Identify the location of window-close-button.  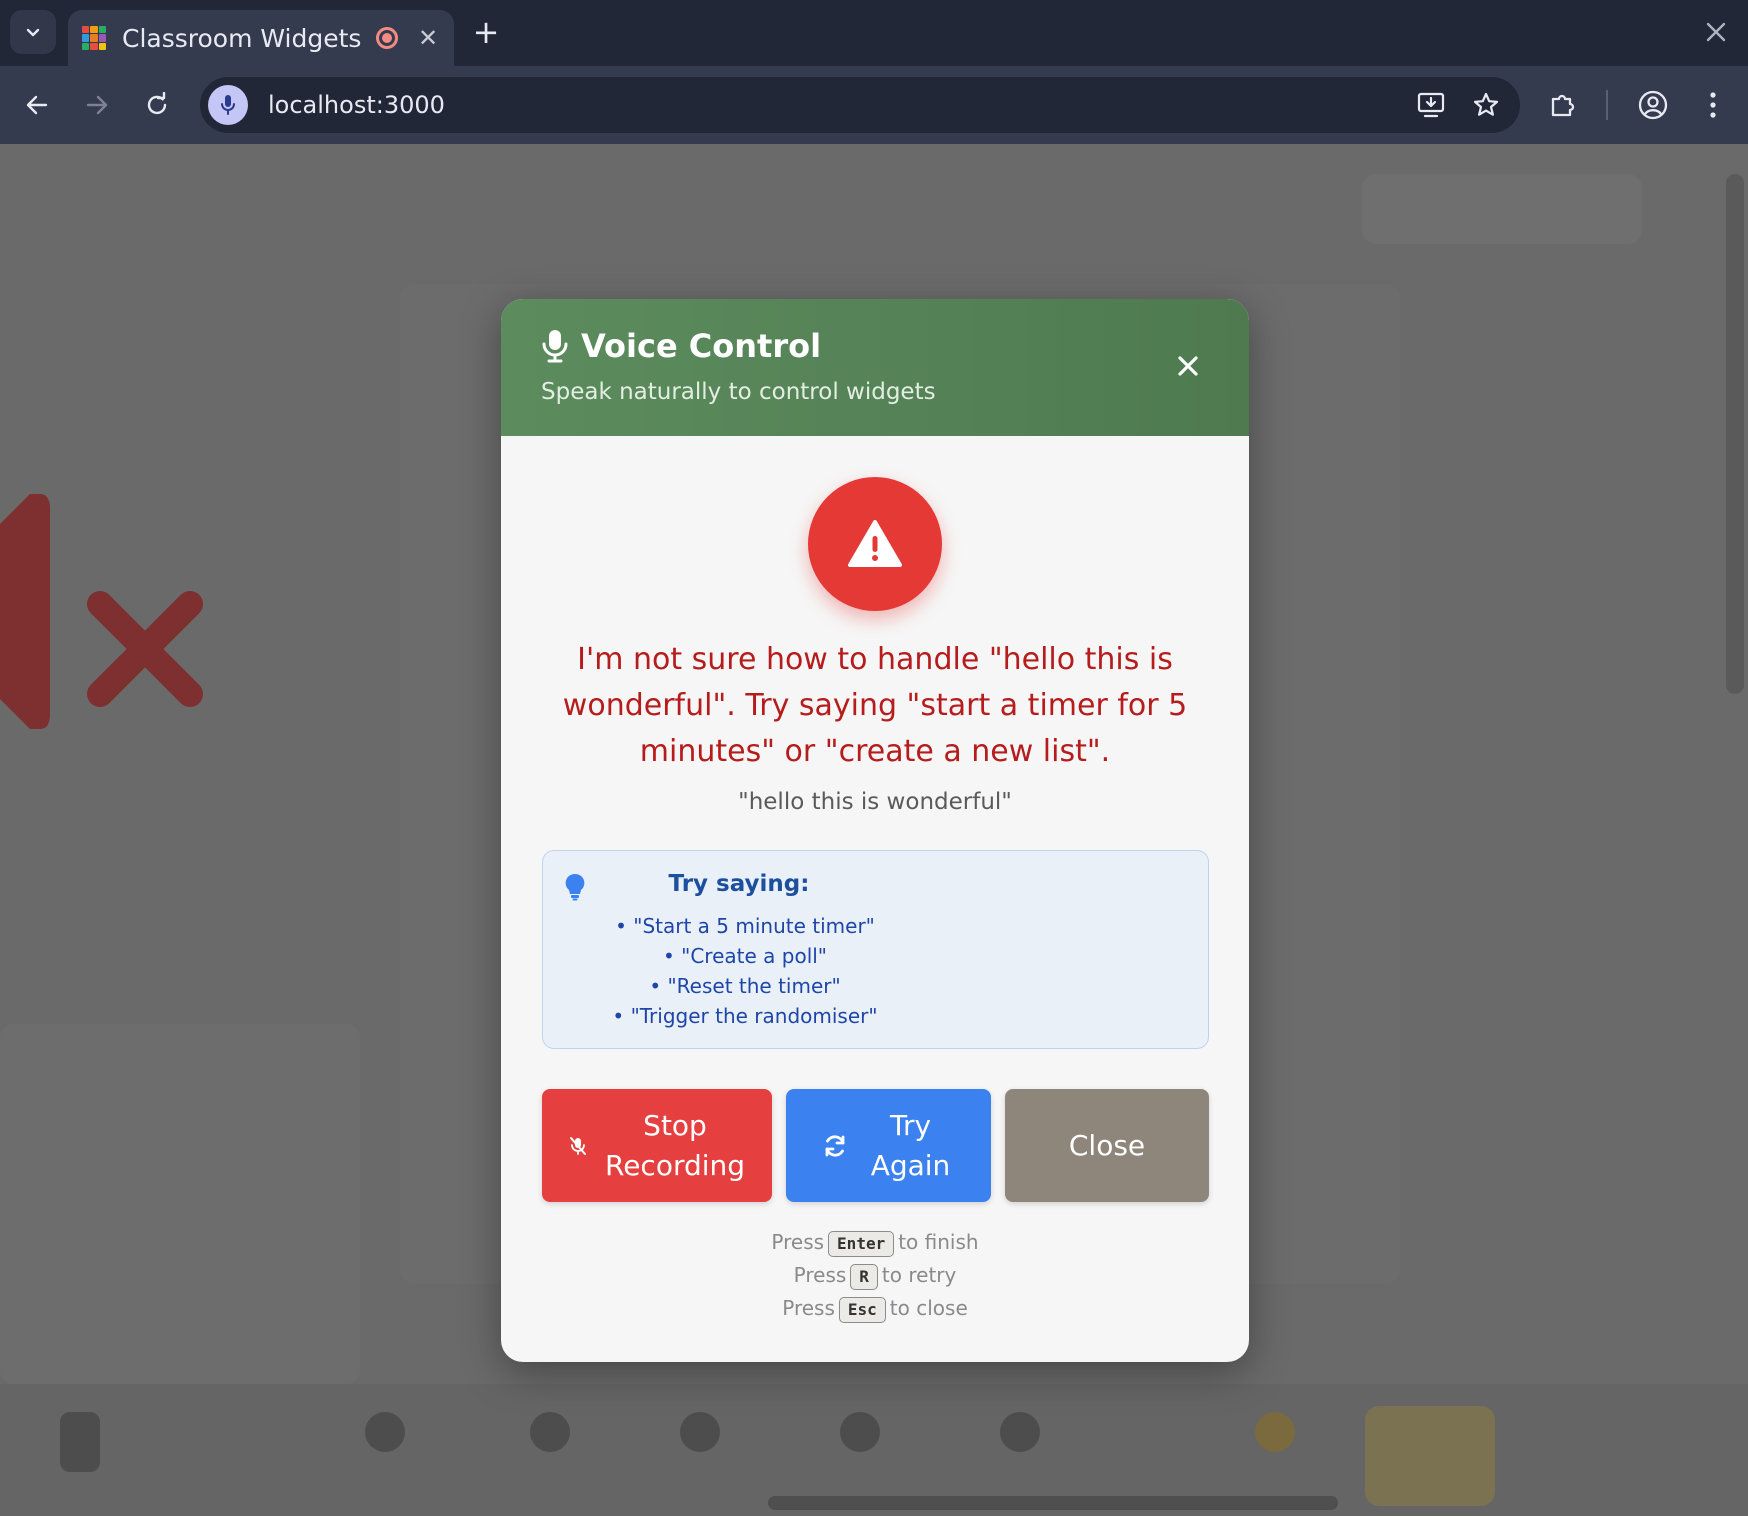
(1716, 32).